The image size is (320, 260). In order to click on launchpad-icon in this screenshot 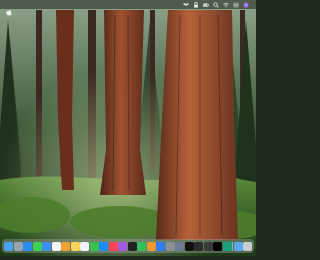, I will do `click(18, 246)`.